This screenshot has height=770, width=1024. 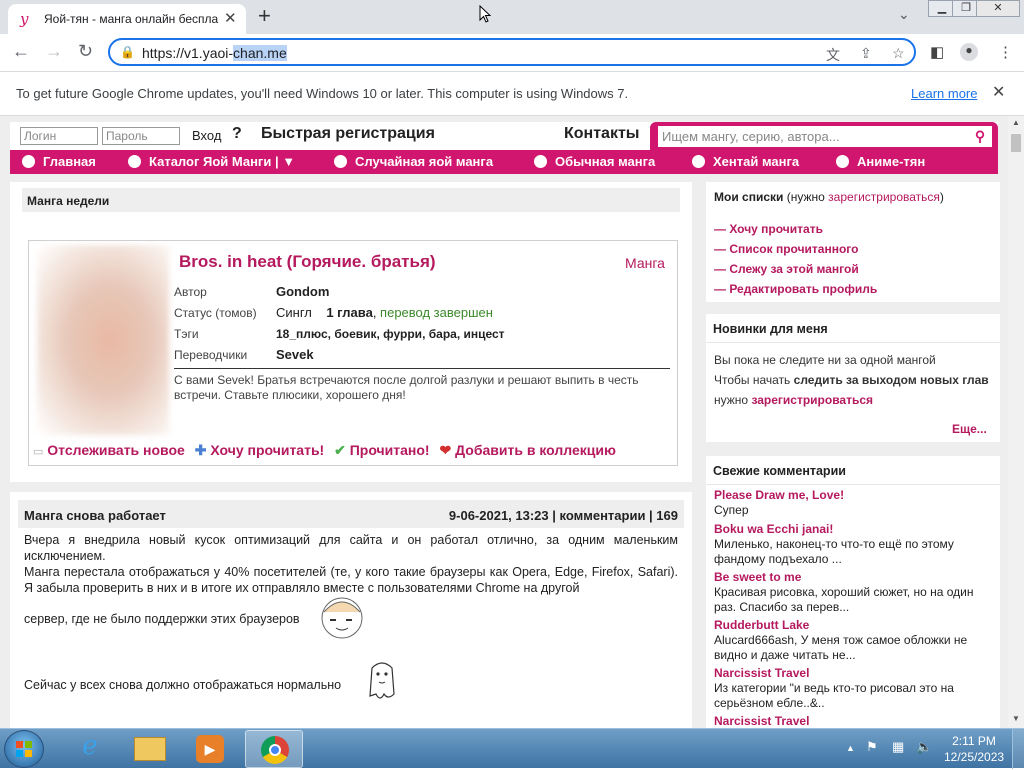 I want to click on network-icon: ▦, so click(x=898, y=747).